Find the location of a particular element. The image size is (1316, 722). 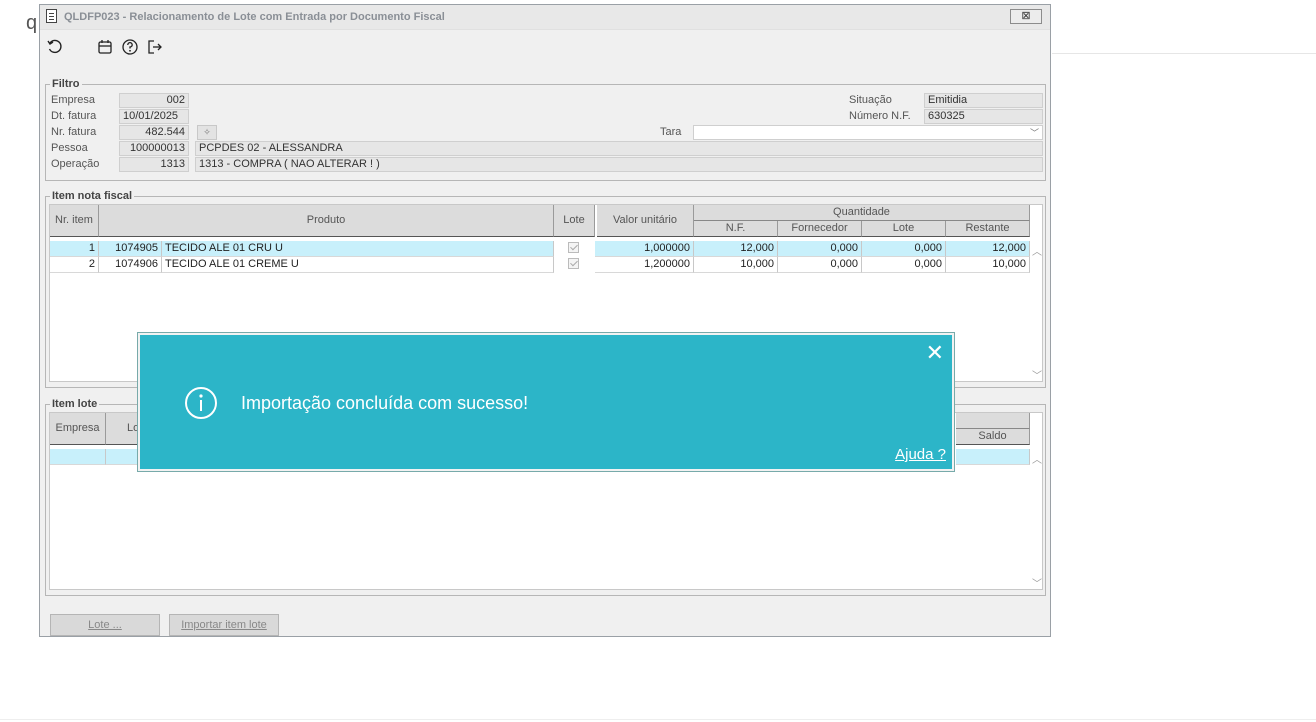

col-lote: Lote is located at coordinates (574, 221).